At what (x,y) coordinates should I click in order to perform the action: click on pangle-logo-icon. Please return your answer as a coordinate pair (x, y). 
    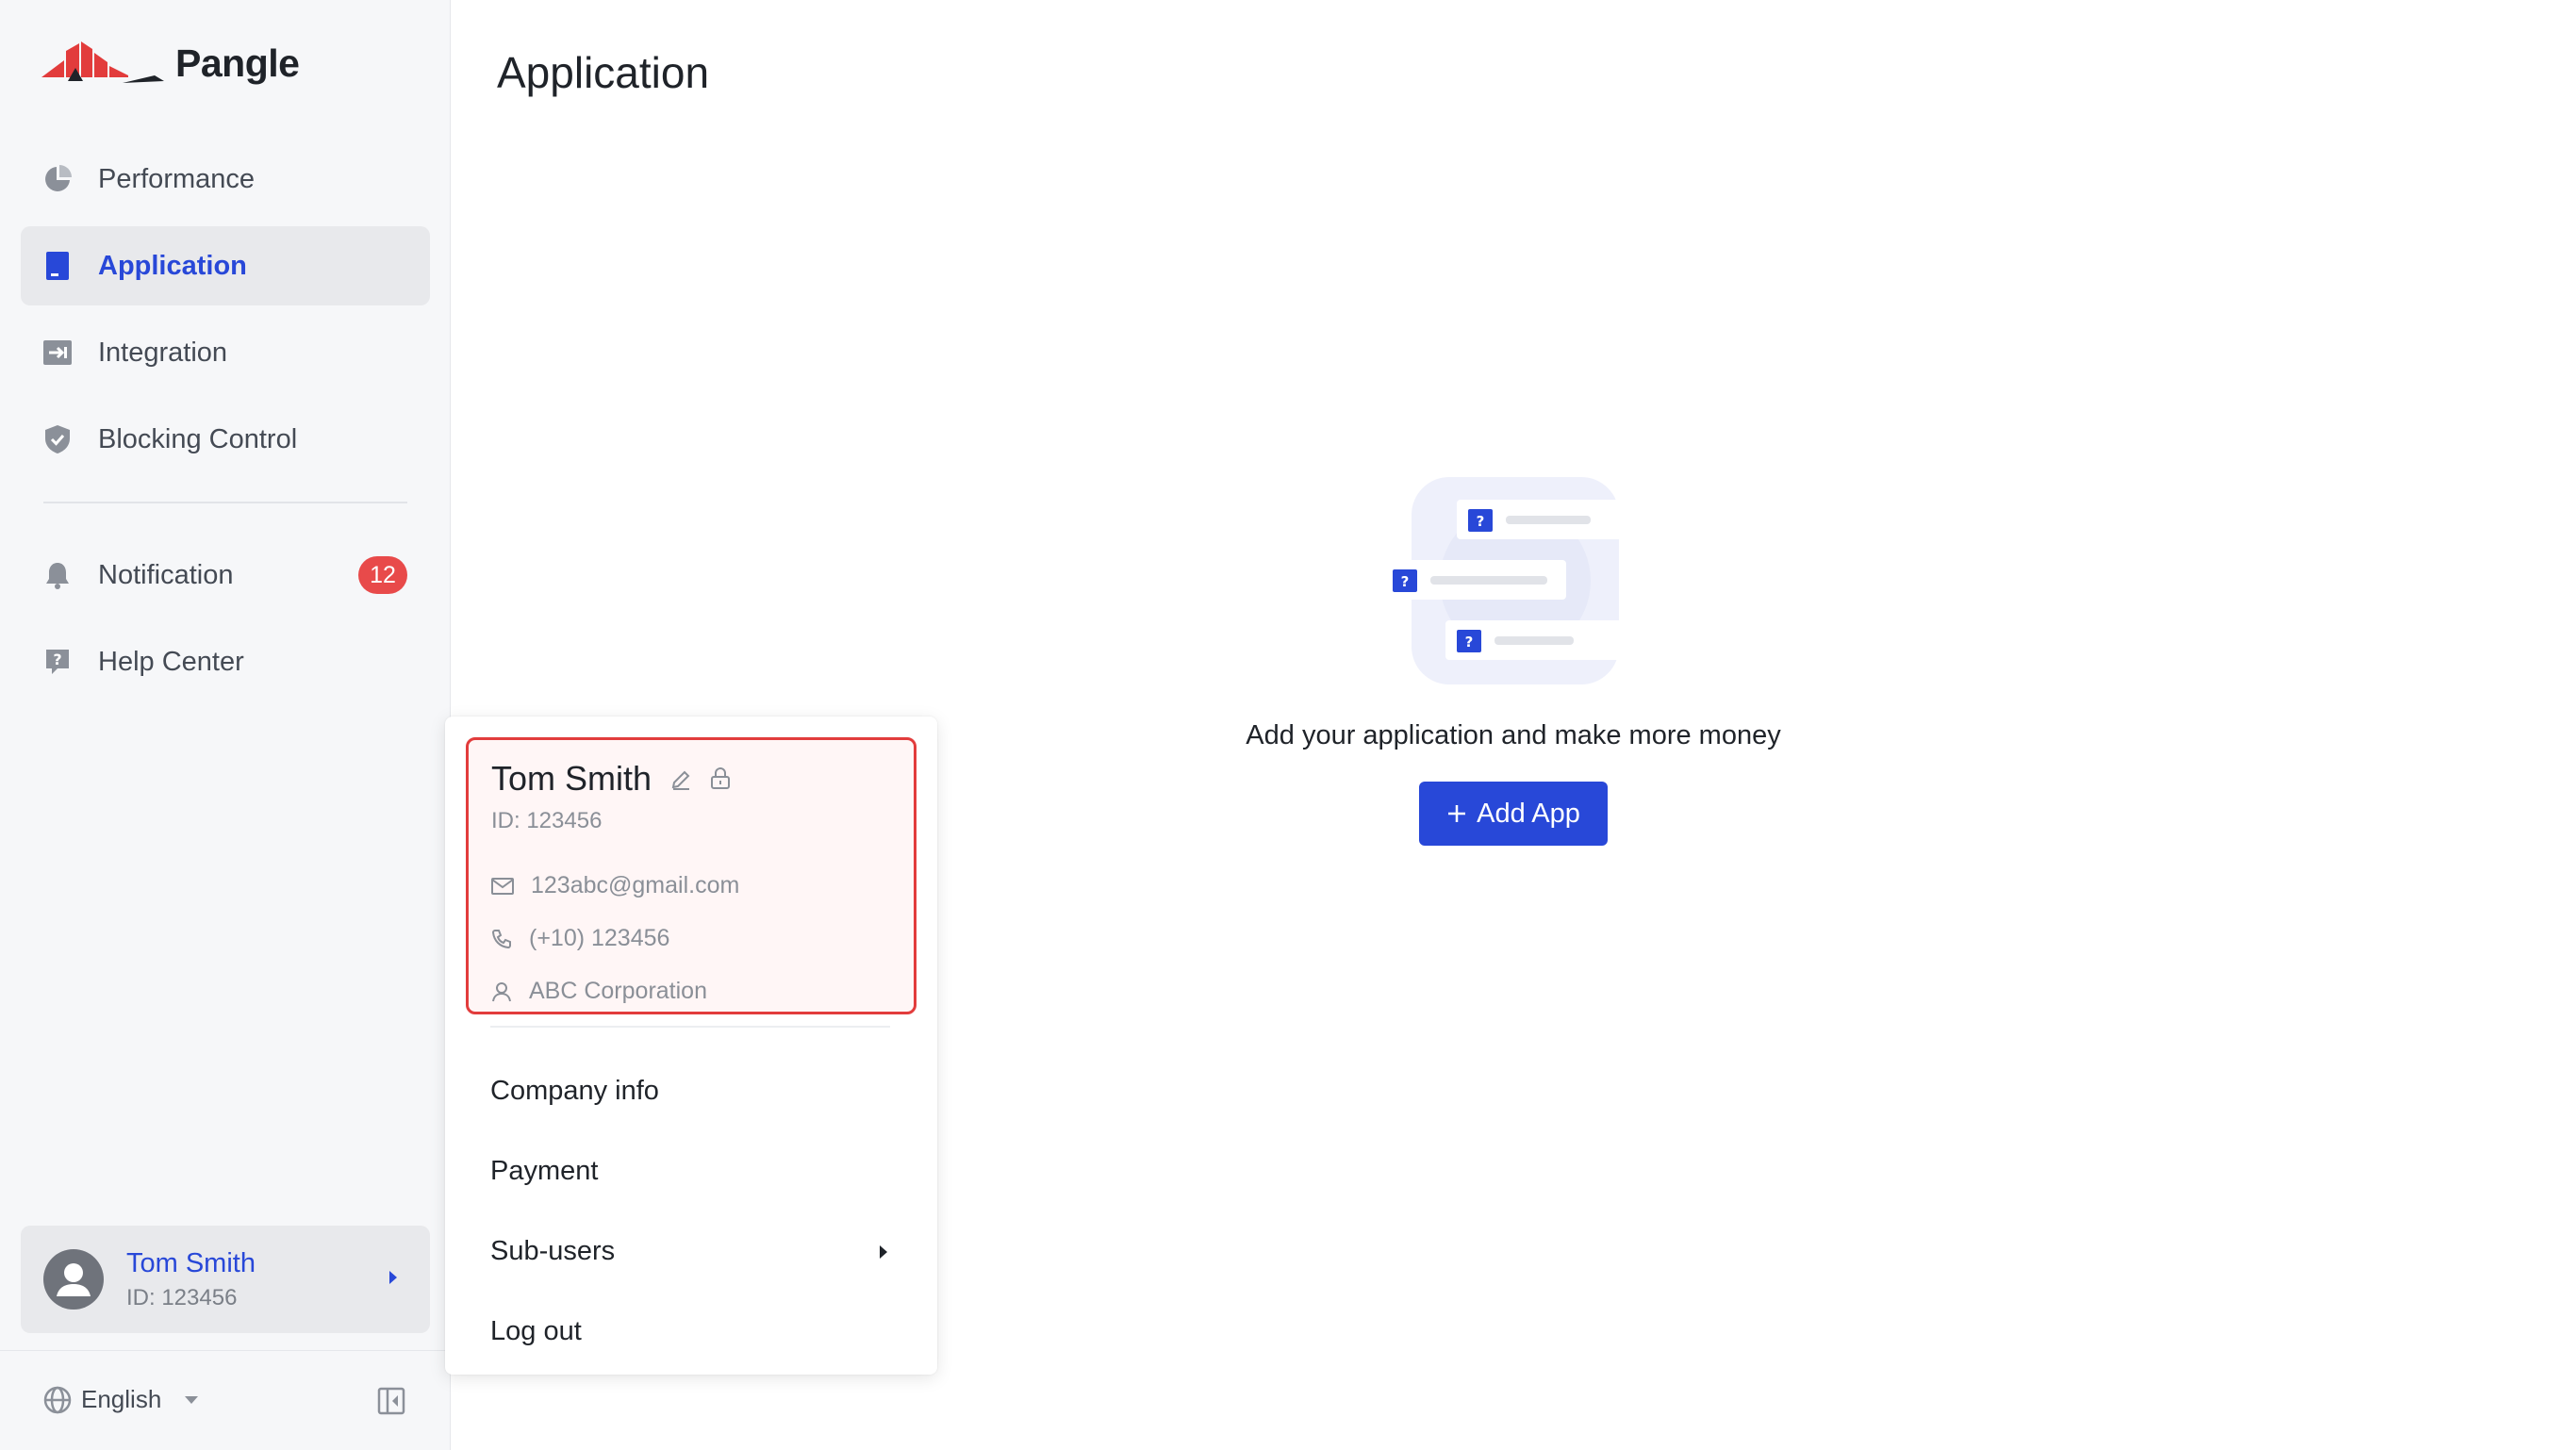
    Looking at the image, I should click on (102, 62).